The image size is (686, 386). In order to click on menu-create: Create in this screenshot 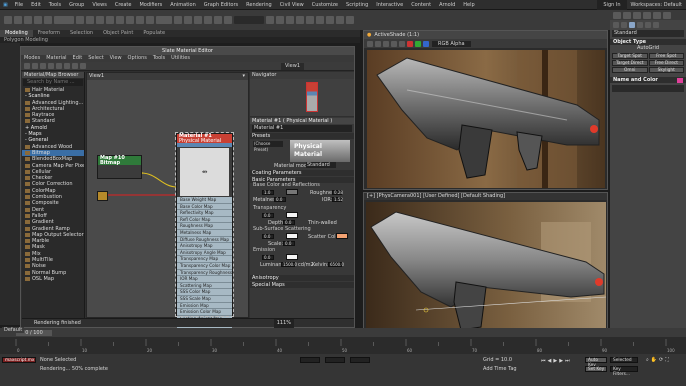, I will do `click(123, 5)`.